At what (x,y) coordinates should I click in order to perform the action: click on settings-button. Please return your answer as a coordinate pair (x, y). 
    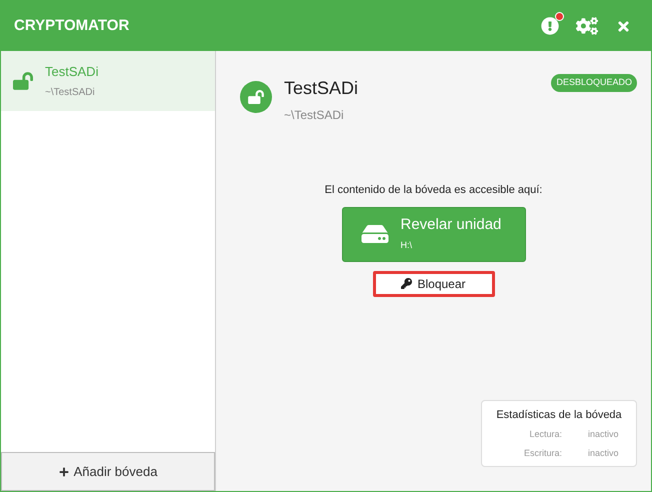
    Looking at the image, I should click on (587, 26).